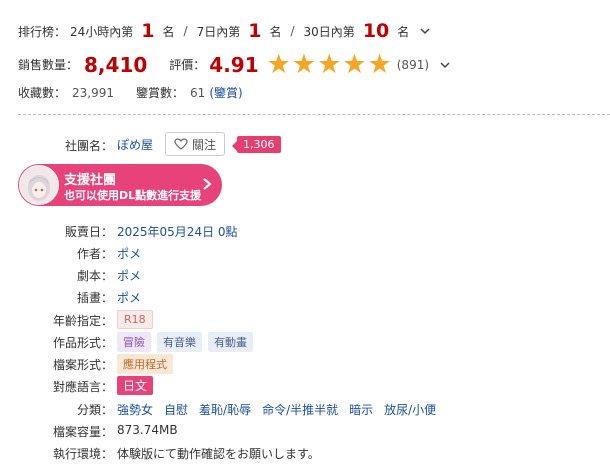 This screenshot has height=471, width=610. I want to click on file-tag: 應用程式, so click(145, 364).